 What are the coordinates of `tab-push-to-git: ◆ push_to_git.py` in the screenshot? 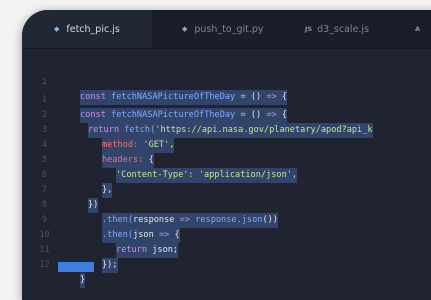 It's located at (223, 29).